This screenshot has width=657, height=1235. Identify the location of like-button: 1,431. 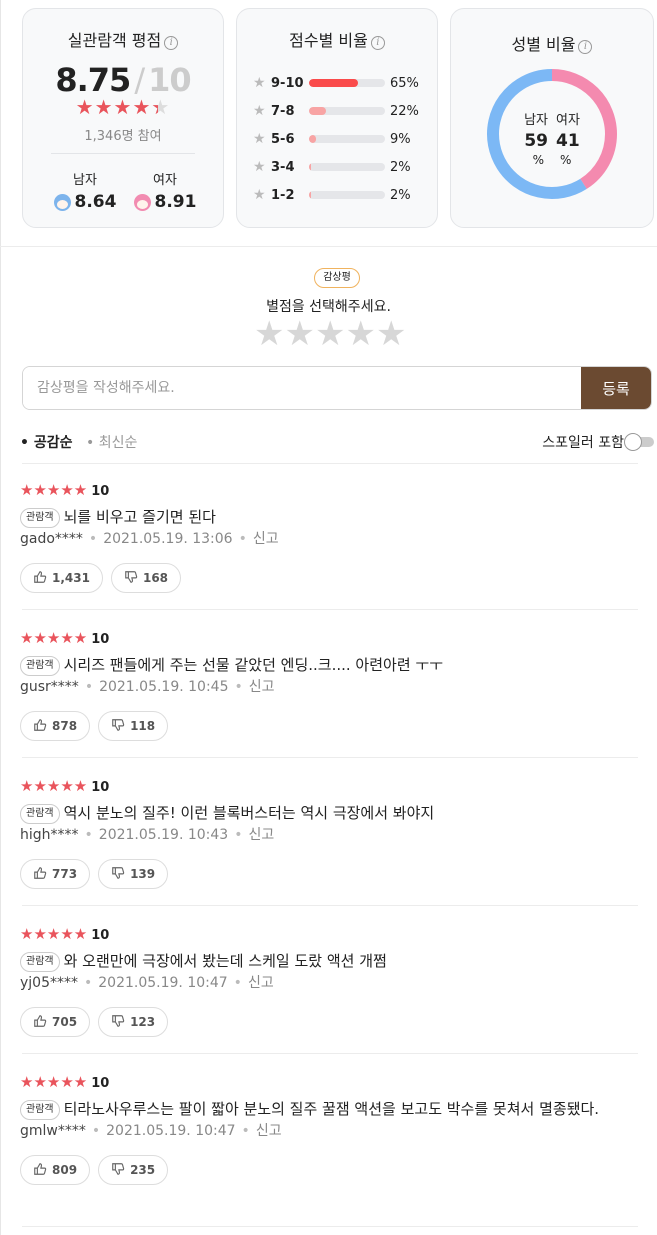
(61, 578).